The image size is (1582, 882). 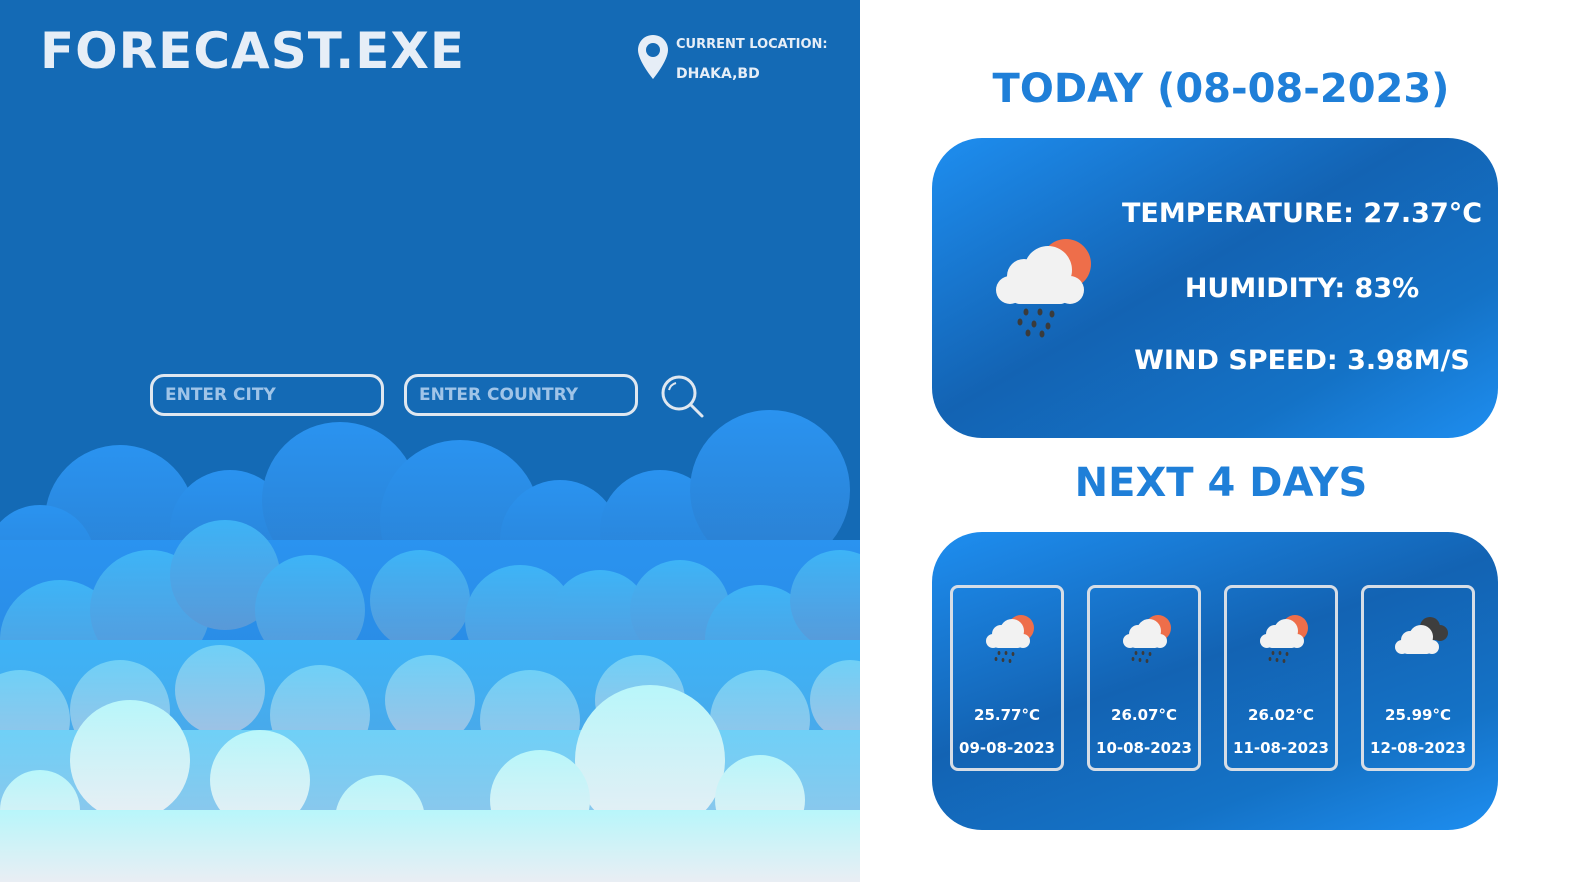 What do you see at coordinates (1007, 715) in the screenshot?
I see `forecast-temp: 25.77°C` at bounding box center [1007, 715].